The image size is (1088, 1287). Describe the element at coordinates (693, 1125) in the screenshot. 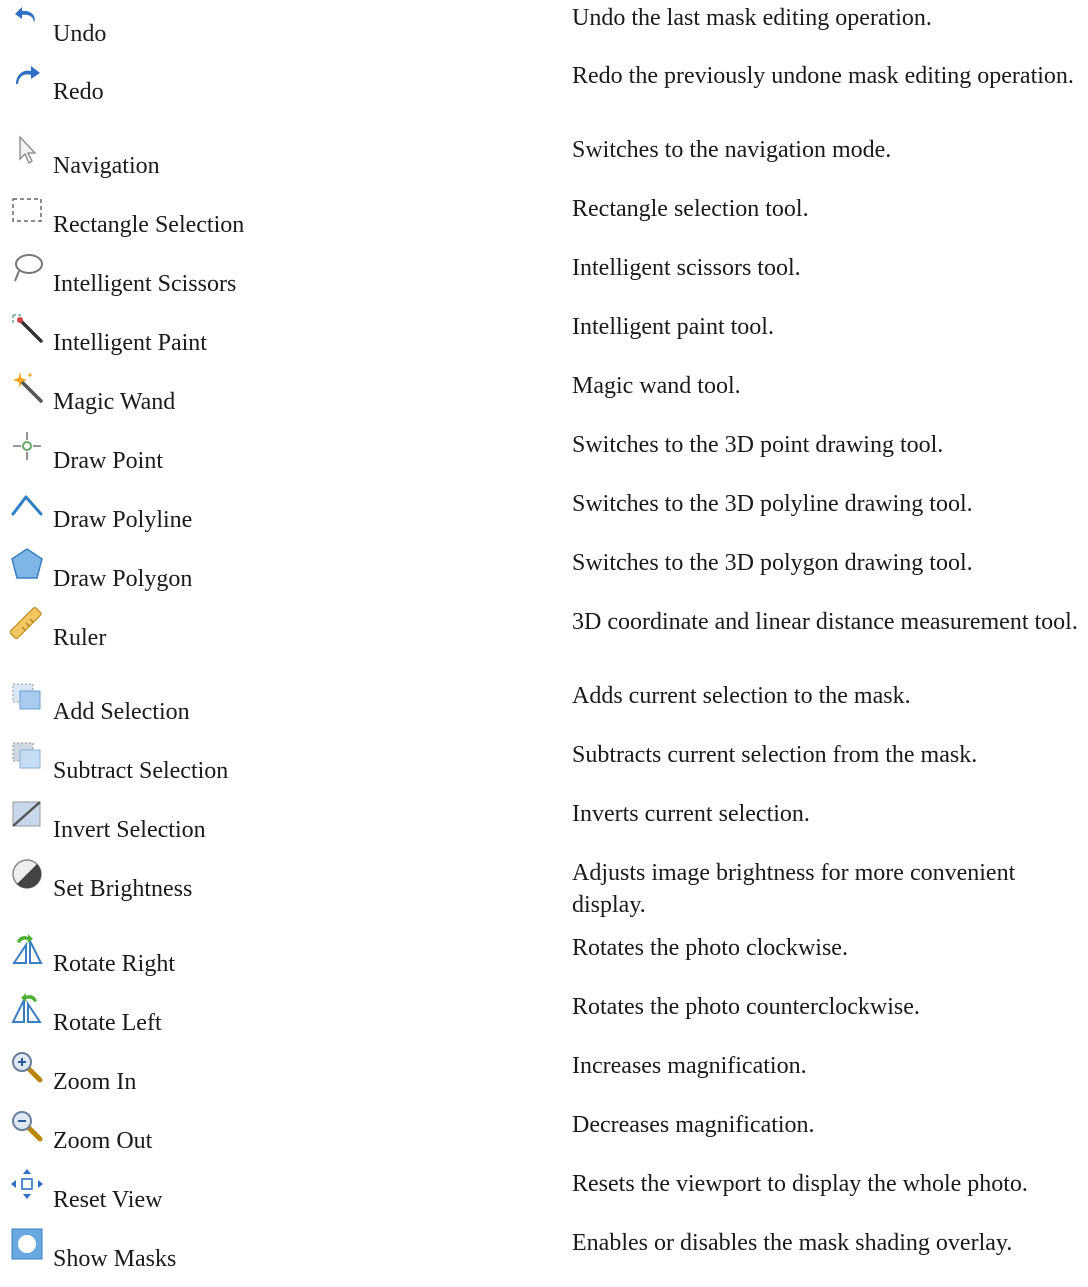

I see `tool-description: Decreases magnification.` at that location.